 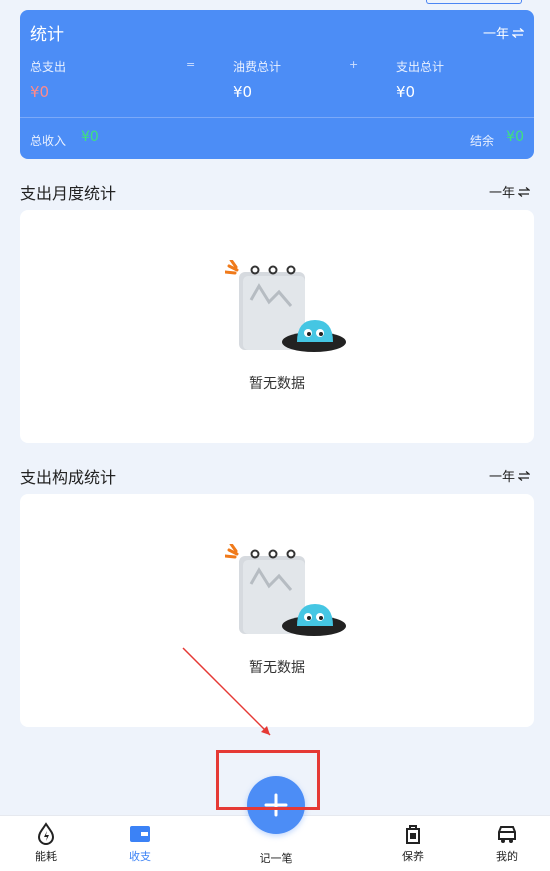 I want to click on stats-period-selector: 一年, so click(x=503, y=32).